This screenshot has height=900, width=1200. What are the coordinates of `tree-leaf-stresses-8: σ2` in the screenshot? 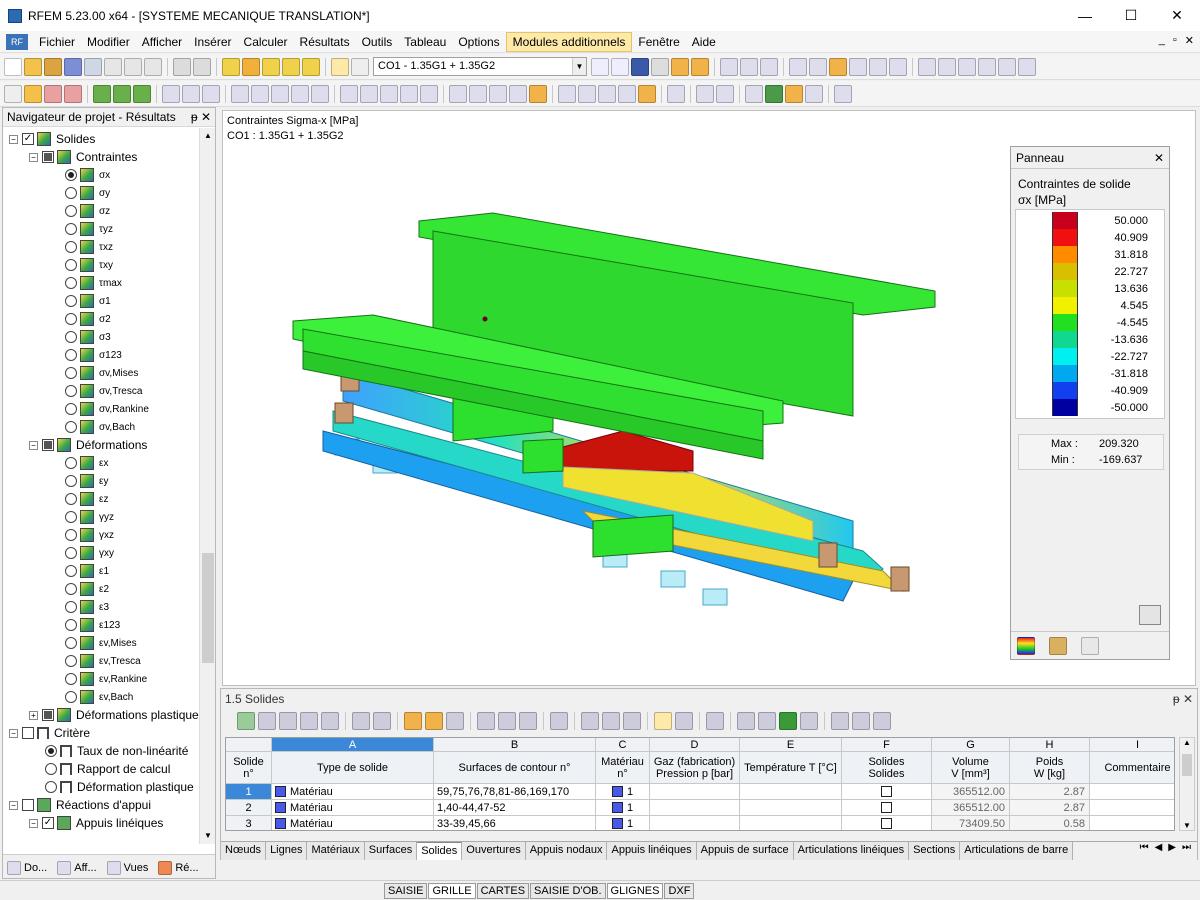 It's located at (88, 319).